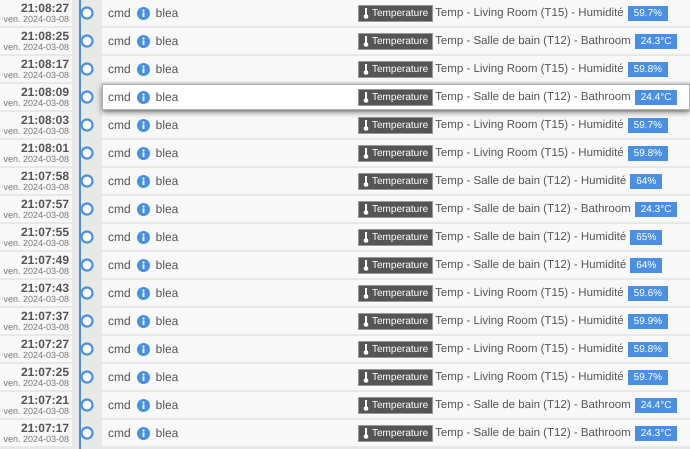 This screenshot has width=690, height=449. I want to click on event-time: 21:07:25, so click(44, 372).